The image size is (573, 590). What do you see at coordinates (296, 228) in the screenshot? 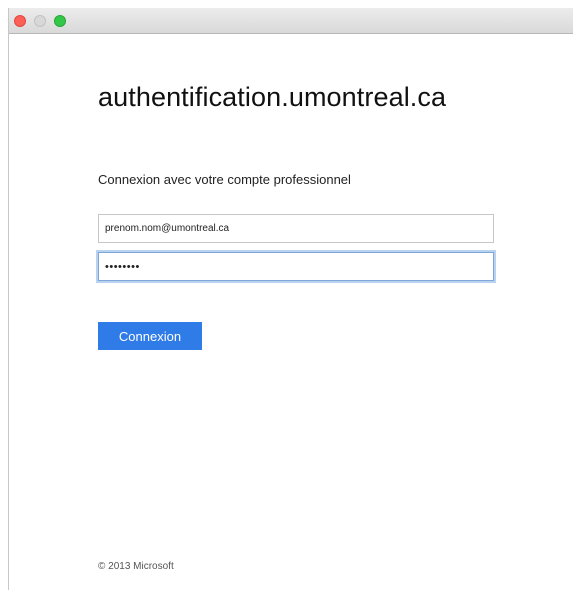
I see `email-field` at bounding box center [296, 228].